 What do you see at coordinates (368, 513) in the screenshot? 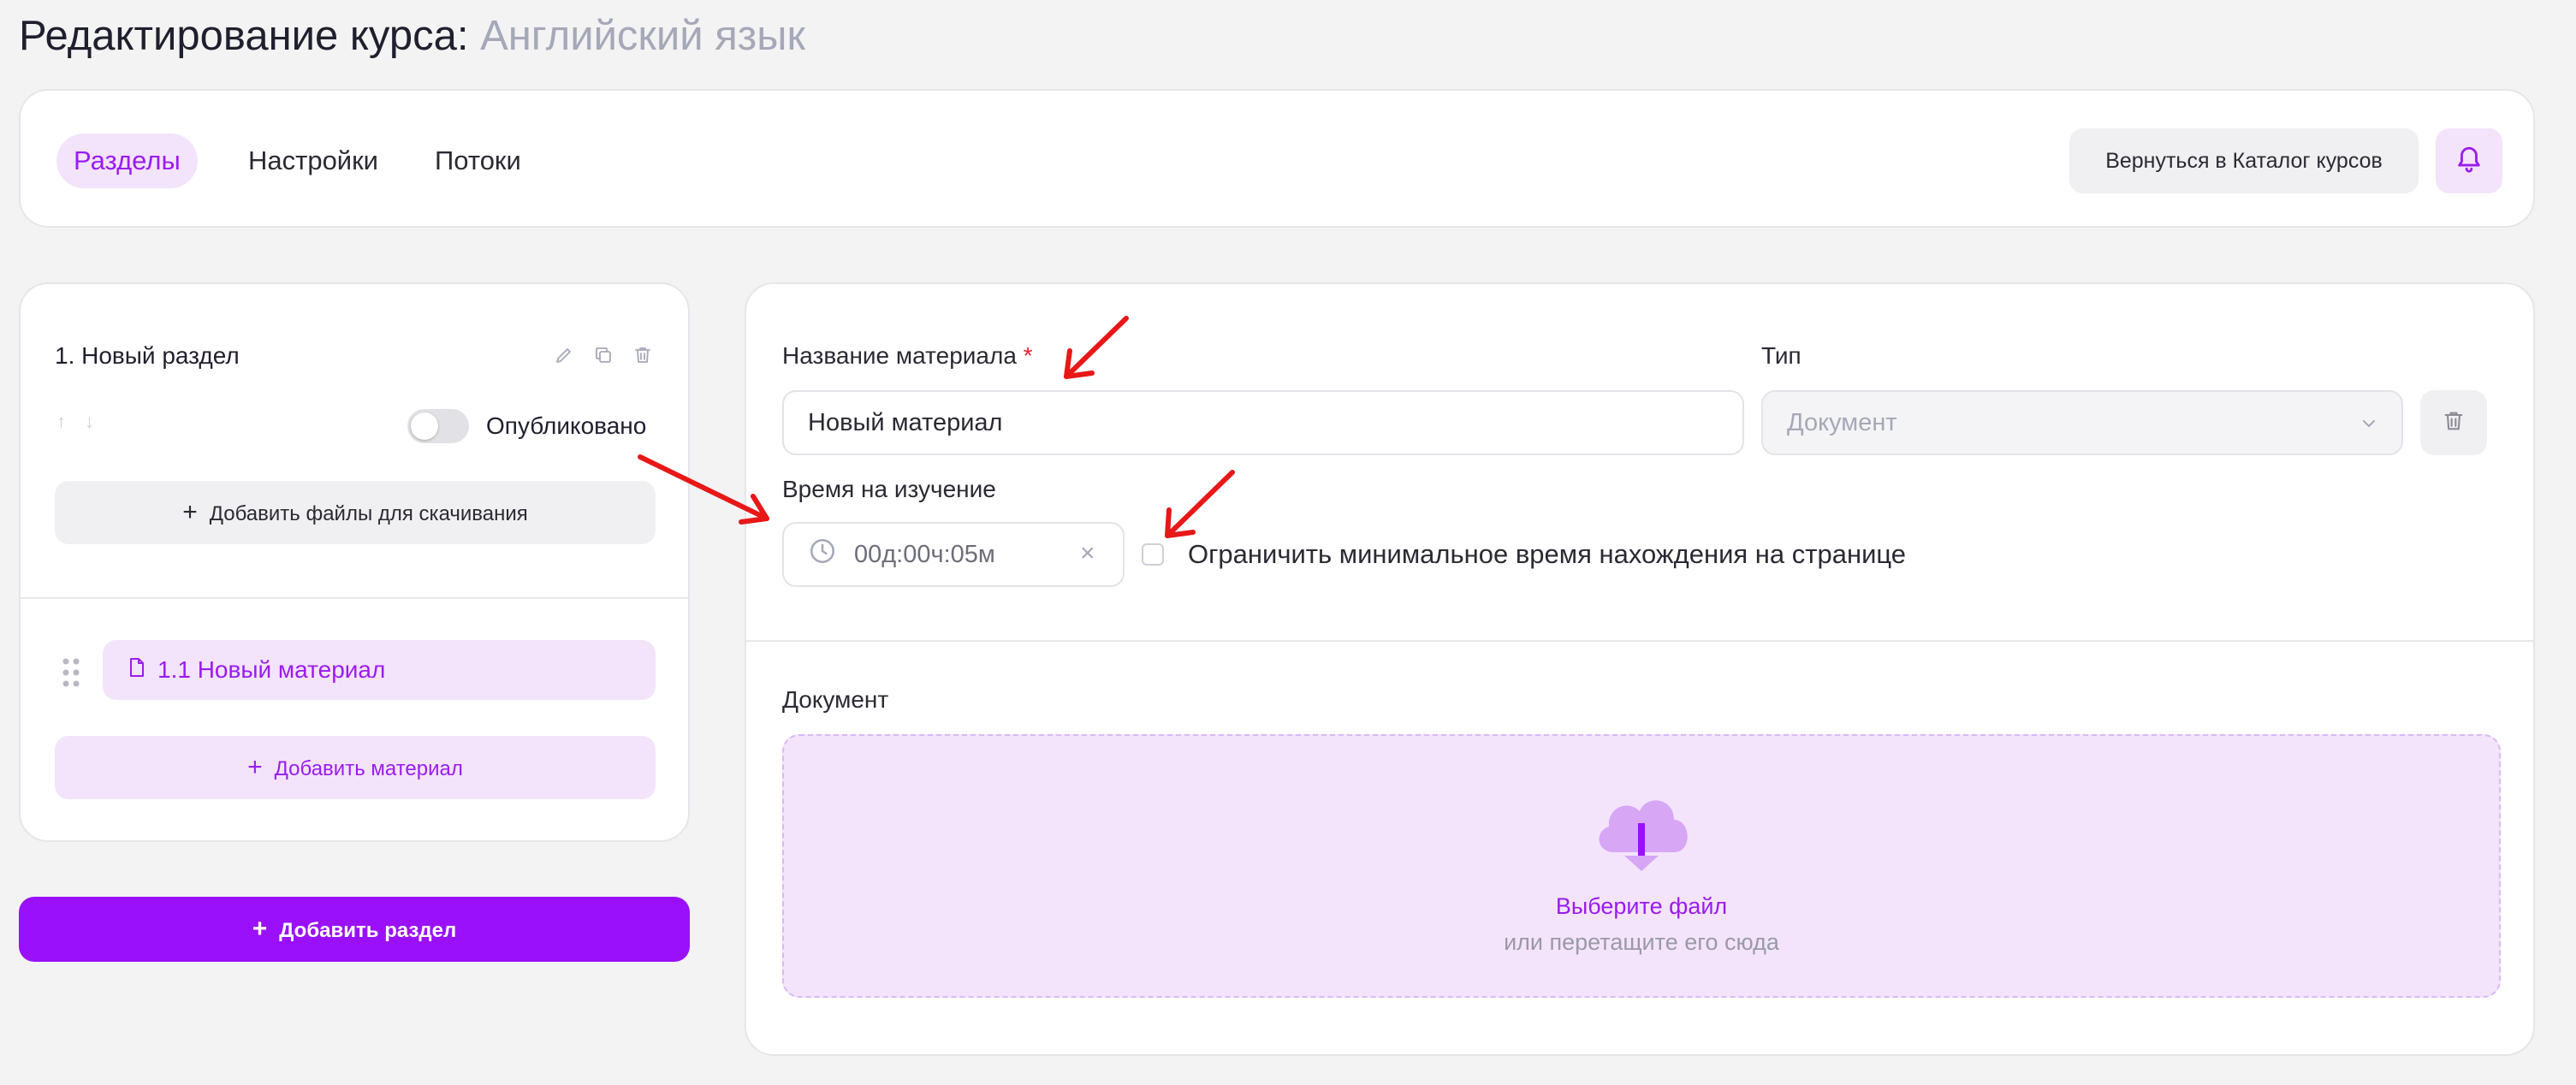
I see `add-files-label: Добавить файлы для скачивания` at bounding box center [368, 513].